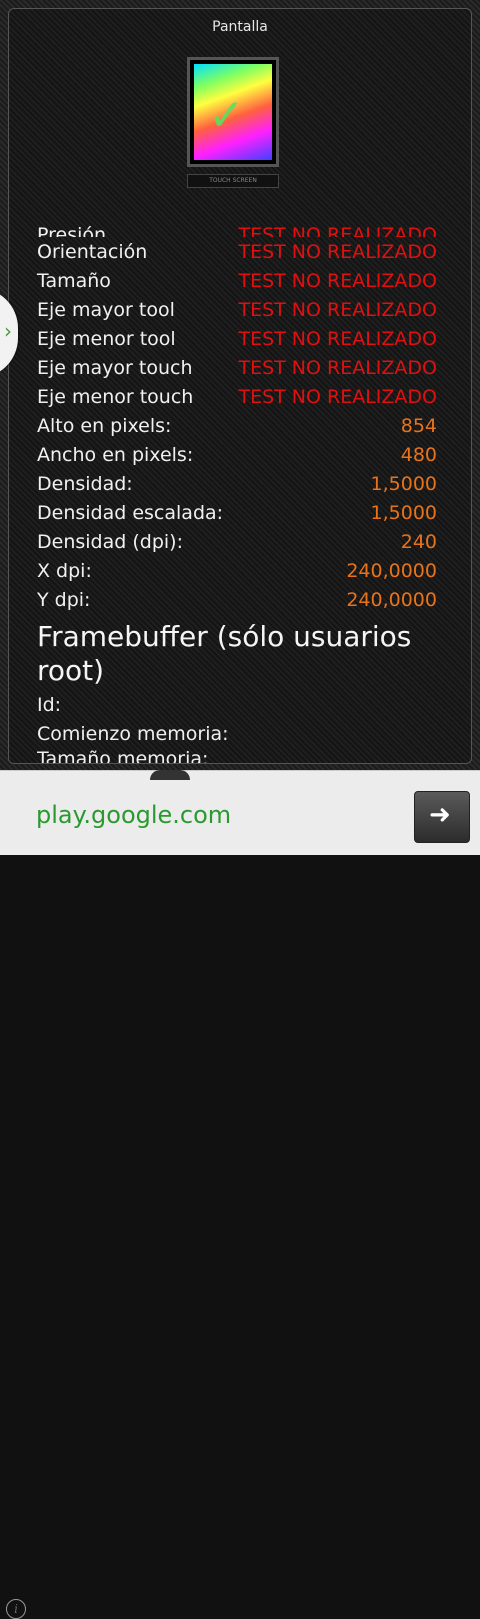 The image size is (480, 1619). I want to click on row-label: Densidad:, so click(85, 483).